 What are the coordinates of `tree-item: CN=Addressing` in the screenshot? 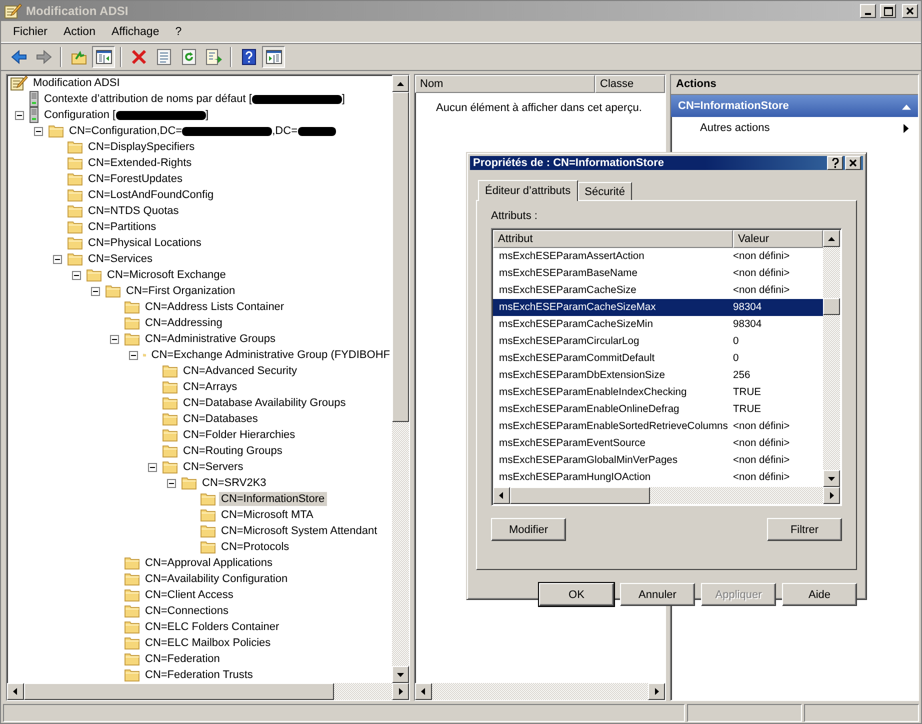 It's located at (183, 323).